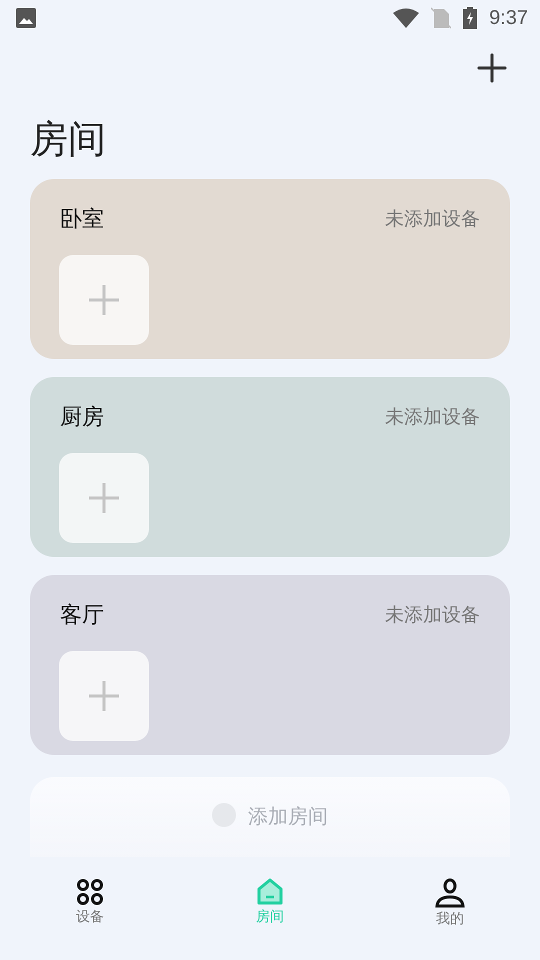 The width and height of the screenshot is (540, 960). I want to click on room-name: 卧室, so click(82, 220).